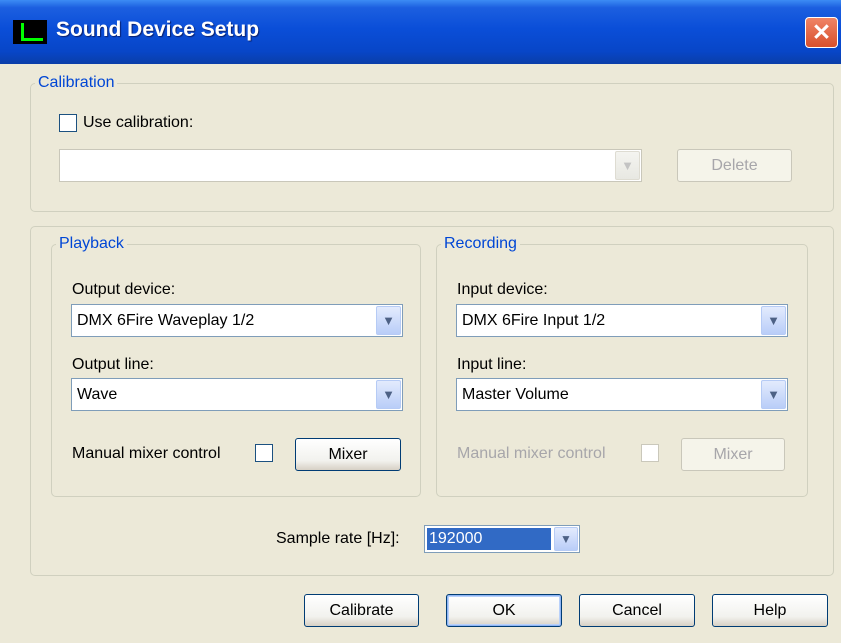 This screenshot has height=643, width=841. Describe the element at coordinates (158, 29) in the screenshot. I see `window-title: Sound Device Setup` at that location.